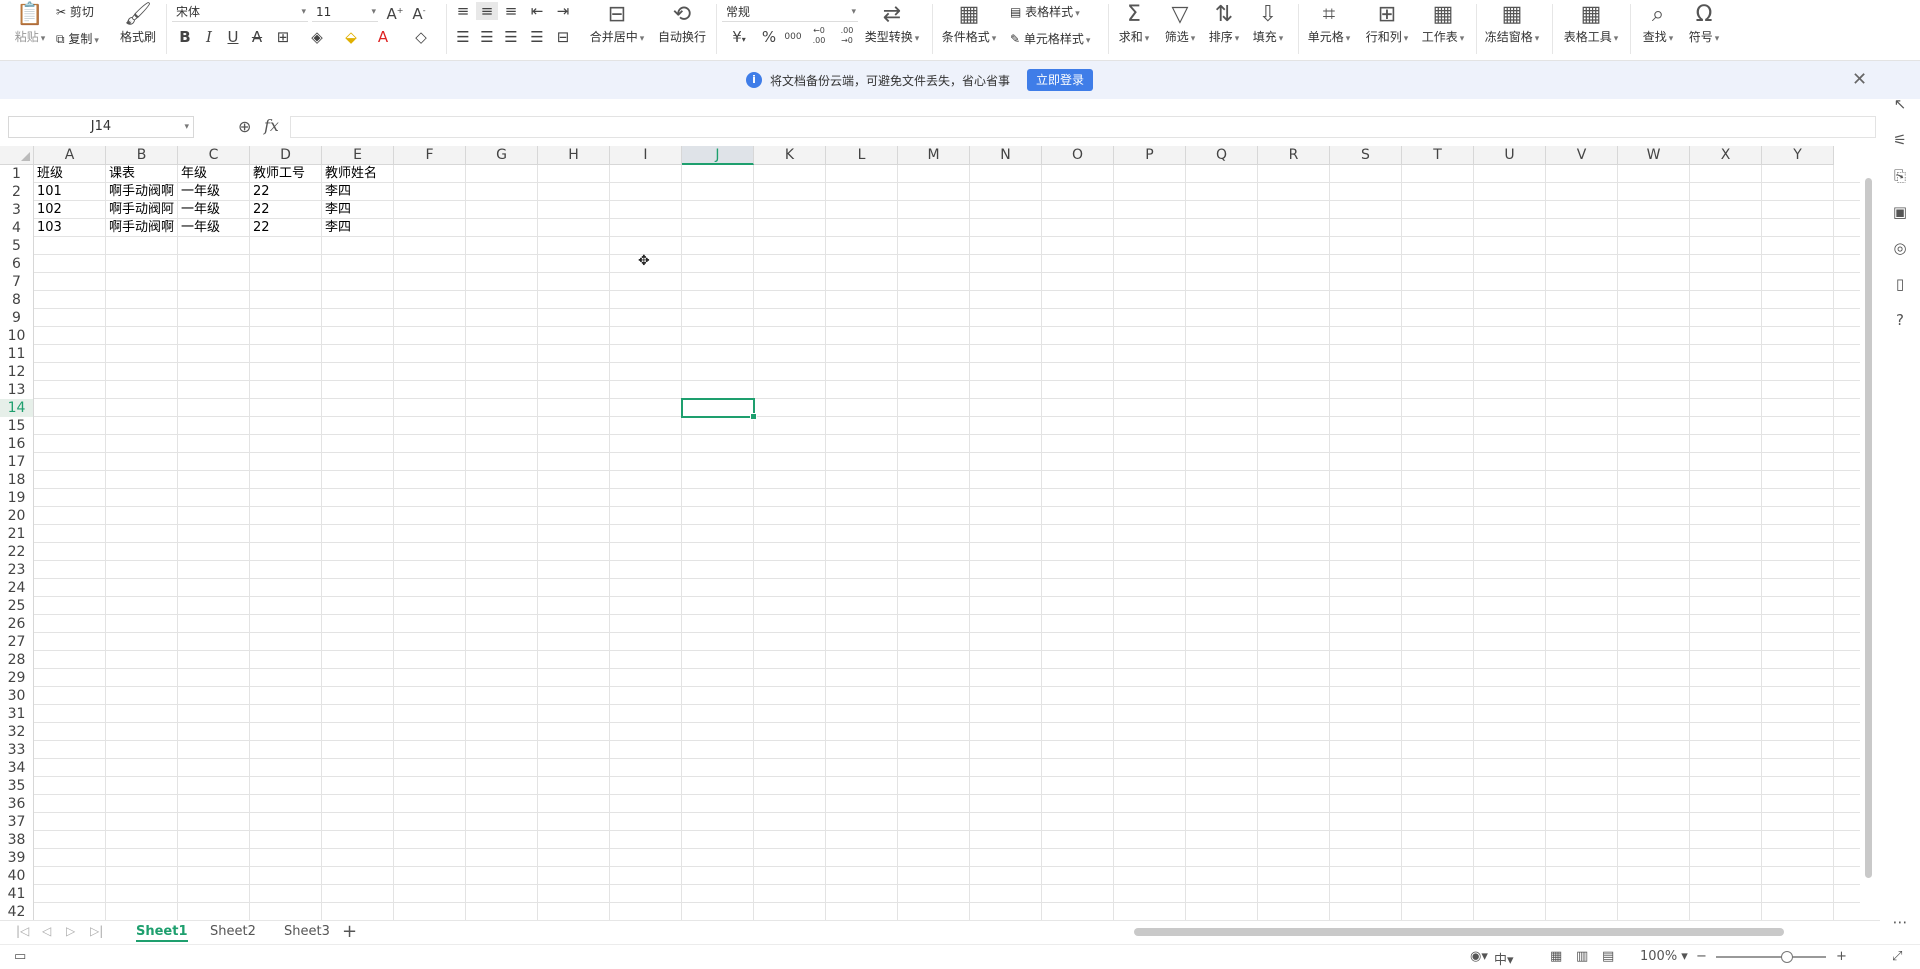 This screenshot has height=969, width=1920. What do you see at coordinates (1900, 140) in the screenshot?
I see `sliders-icon: ⚟` at bounding box center [1900, 140].